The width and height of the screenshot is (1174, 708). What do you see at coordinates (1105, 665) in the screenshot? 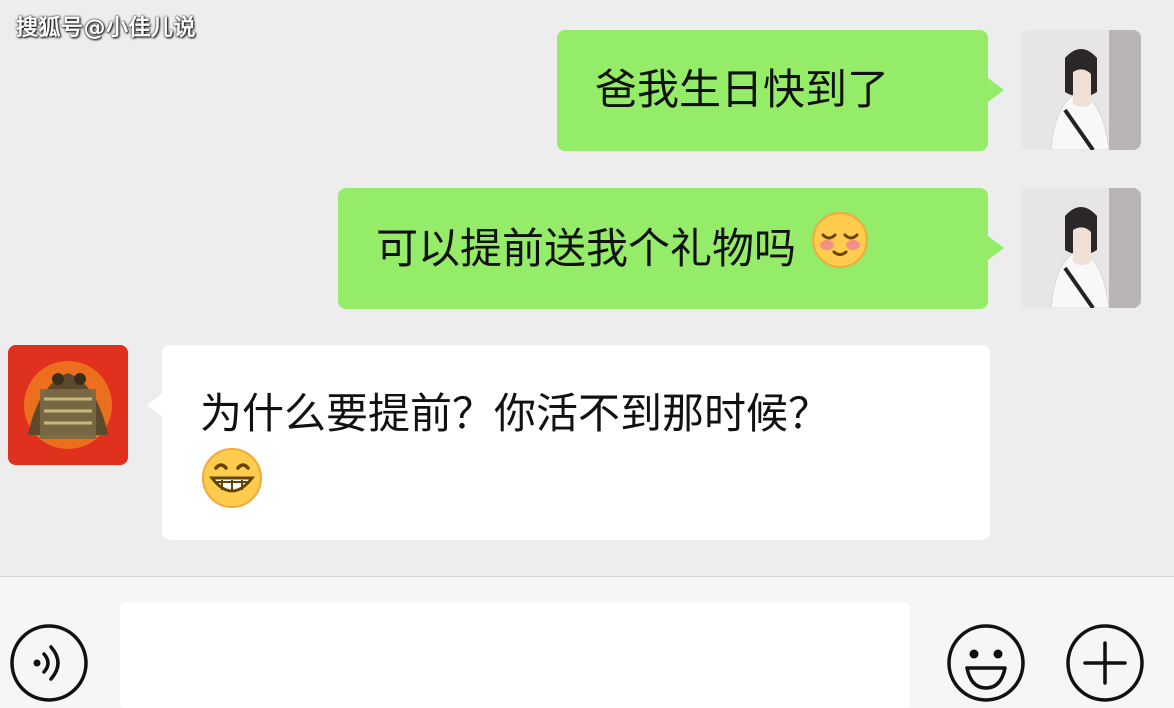
I see `plus-icon` at bounding box center [1105, 665].